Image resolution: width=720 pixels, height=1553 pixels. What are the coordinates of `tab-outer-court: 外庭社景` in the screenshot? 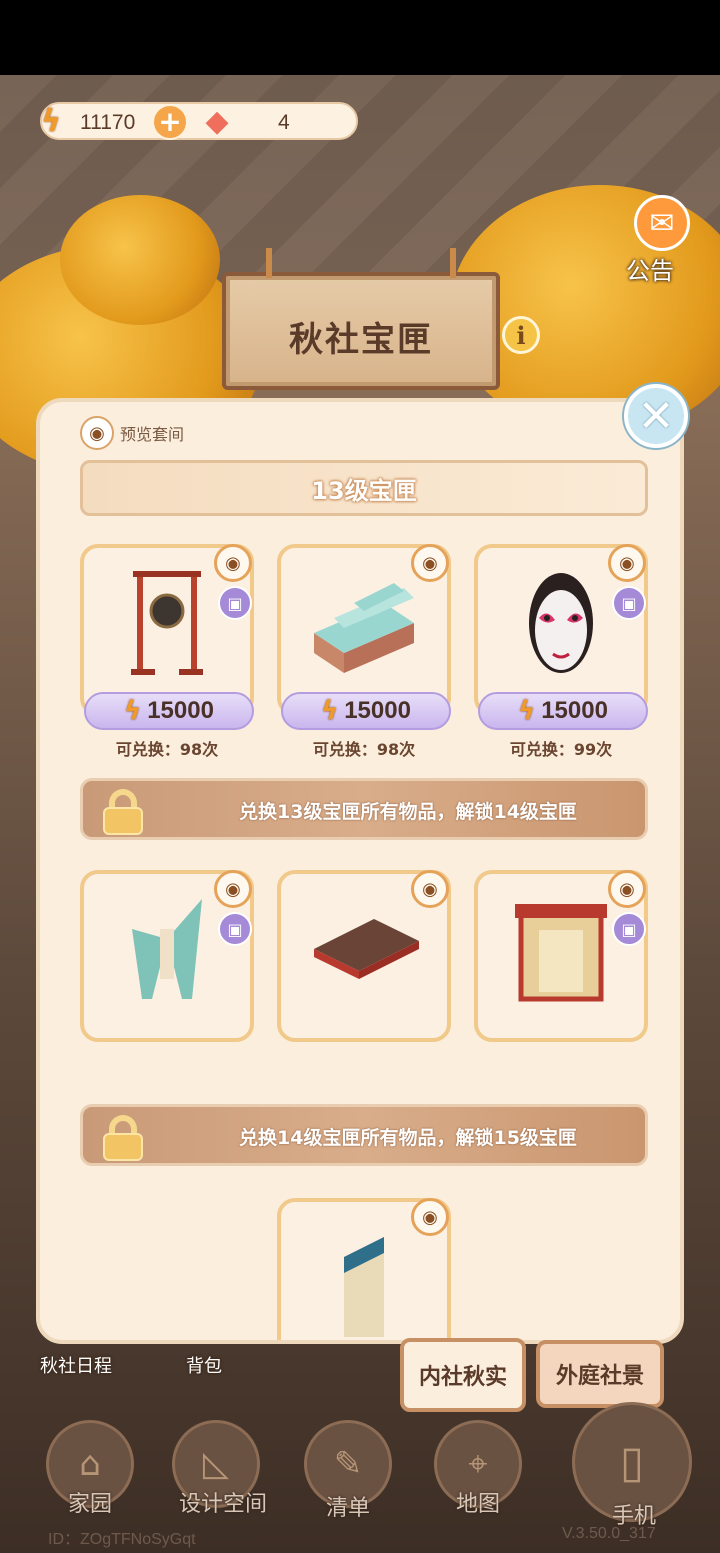 It's located at (600, 1374).